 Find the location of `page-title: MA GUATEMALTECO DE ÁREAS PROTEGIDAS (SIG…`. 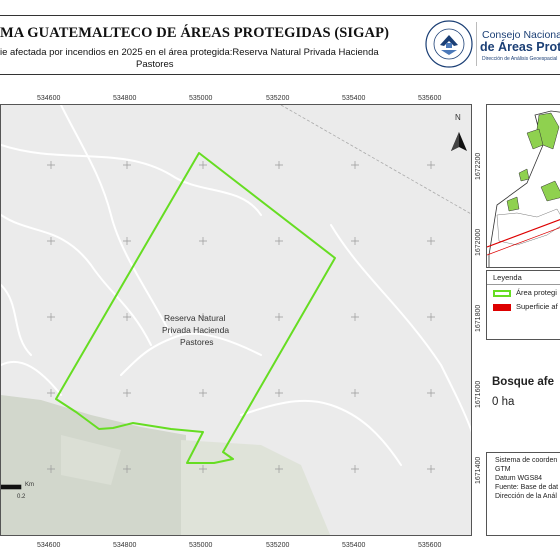

page-title: MA GUATEMALTECO DE ÁREAS PROTEGIDAS (SIG… is located at coordinates (195, 33).